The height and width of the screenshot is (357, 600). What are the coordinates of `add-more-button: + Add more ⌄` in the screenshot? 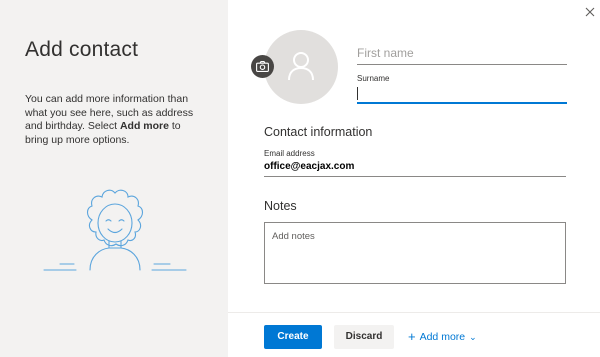 It's located at (442, 337).